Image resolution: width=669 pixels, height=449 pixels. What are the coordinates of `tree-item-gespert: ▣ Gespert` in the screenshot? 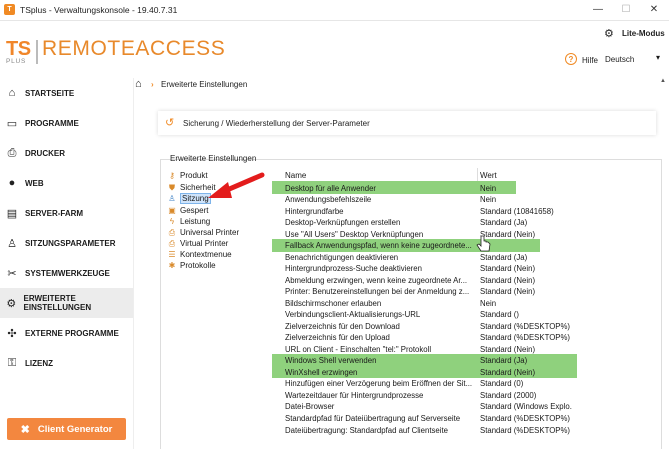 It's located at (187, 210).